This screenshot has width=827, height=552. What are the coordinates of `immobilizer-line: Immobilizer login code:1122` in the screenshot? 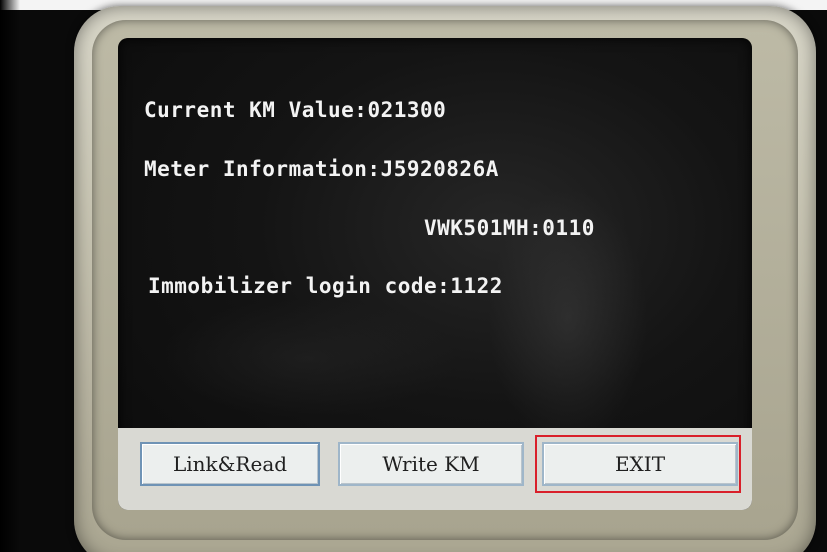 It's located at (325, 286).